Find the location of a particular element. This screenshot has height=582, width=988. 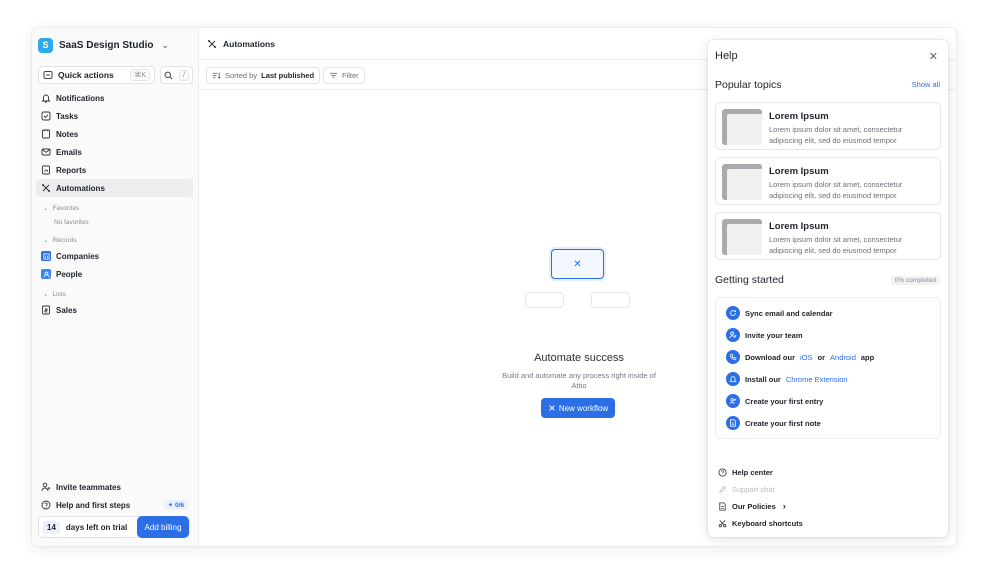

sales-list-icon is located at coordinates (46, 310).